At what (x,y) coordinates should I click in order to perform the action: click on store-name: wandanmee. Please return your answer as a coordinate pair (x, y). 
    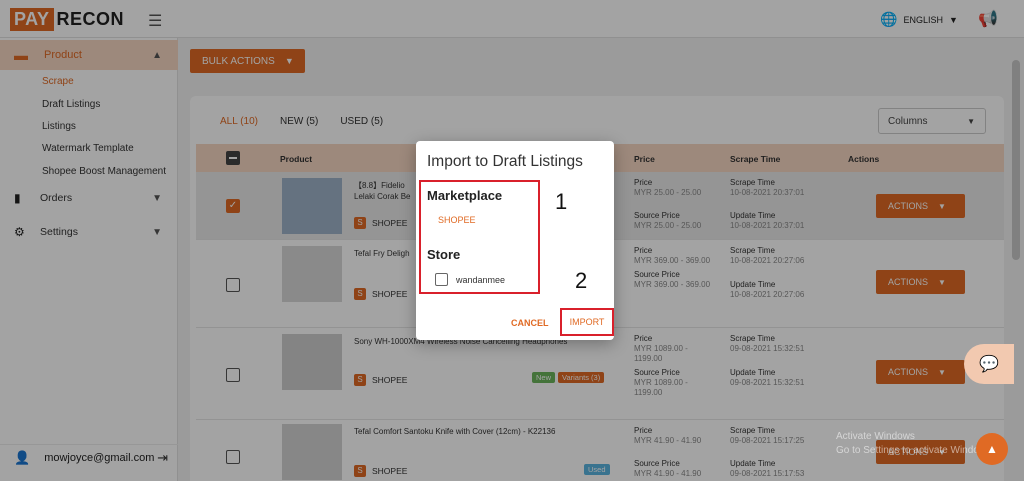
    Looking at the image, I should click on (481, 280).